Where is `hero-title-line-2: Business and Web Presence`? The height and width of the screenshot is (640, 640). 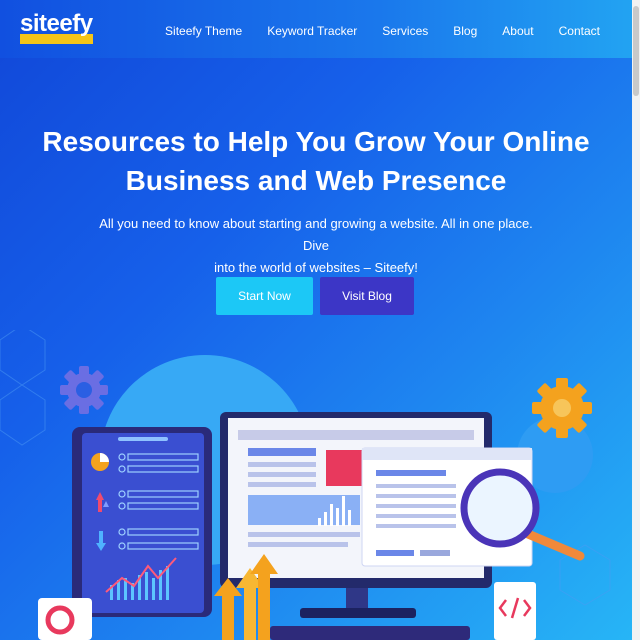
hero-title-line-2: Business and Web Presence is located at coordinates (316, 180).